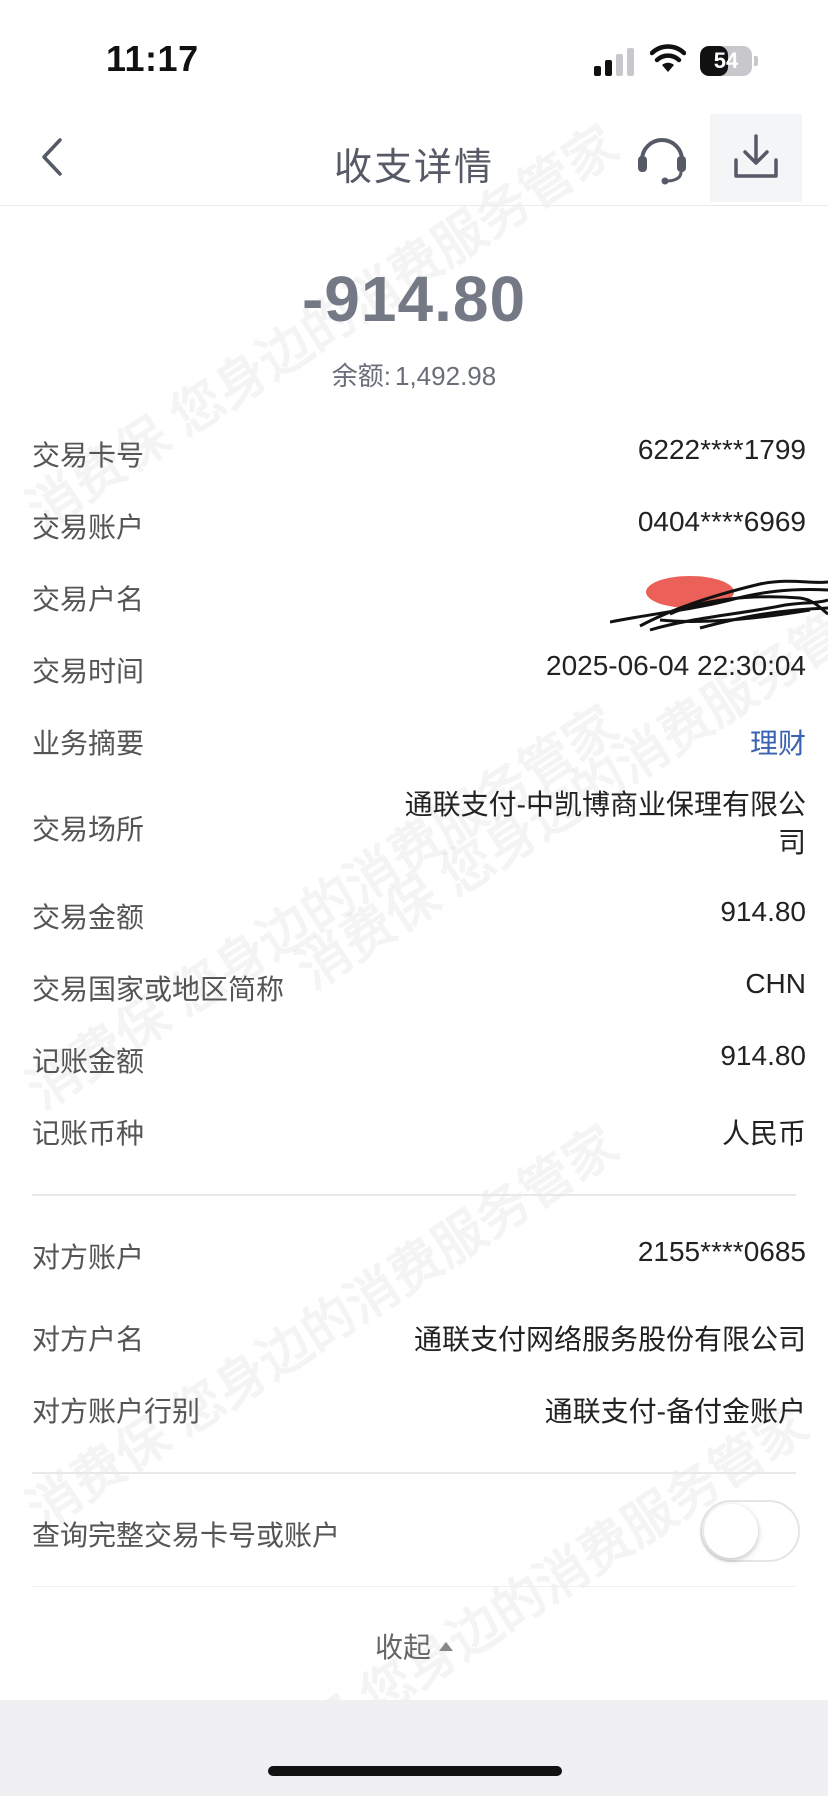  I want to click on customer-service-button, so click(662, 158).